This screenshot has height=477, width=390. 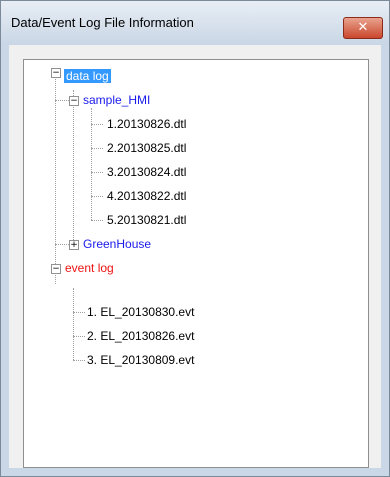 I want to click on close-button: ✕, so click(x=363, y=28).